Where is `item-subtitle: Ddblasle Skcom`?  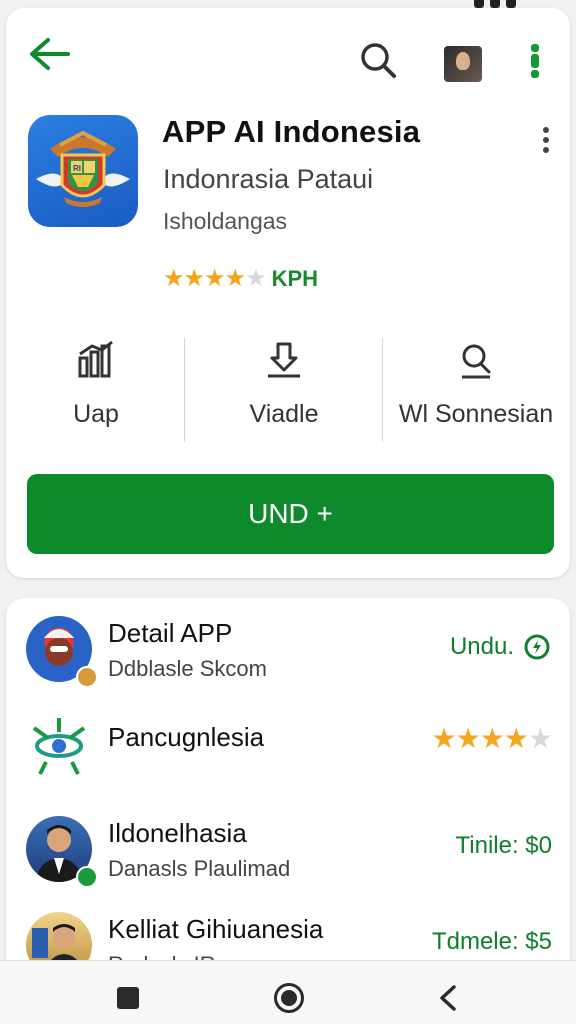 item-subtitle: Ddblasle Skcom is located at coordinates (187, 668).